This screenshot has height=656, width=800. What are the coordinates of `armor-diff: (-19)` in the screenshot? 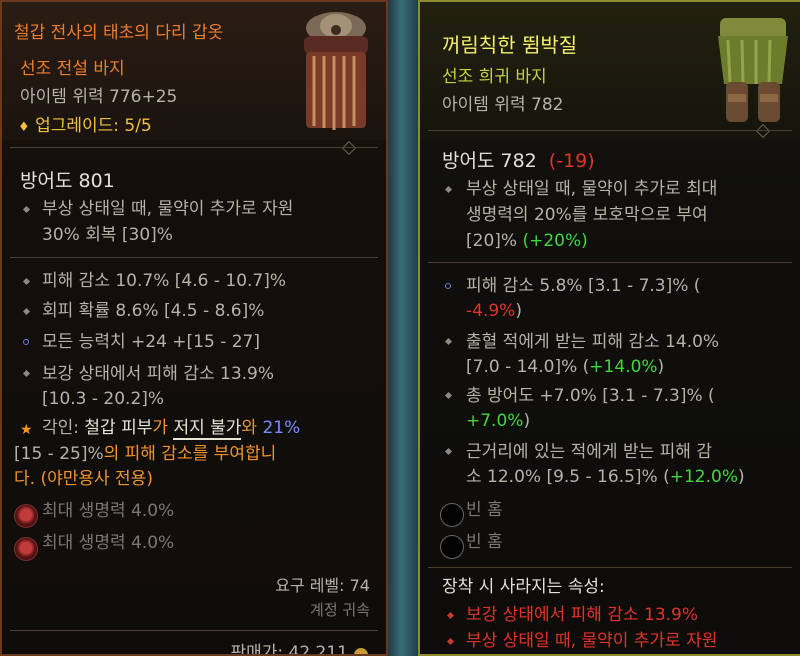 It's located at (571, 161).